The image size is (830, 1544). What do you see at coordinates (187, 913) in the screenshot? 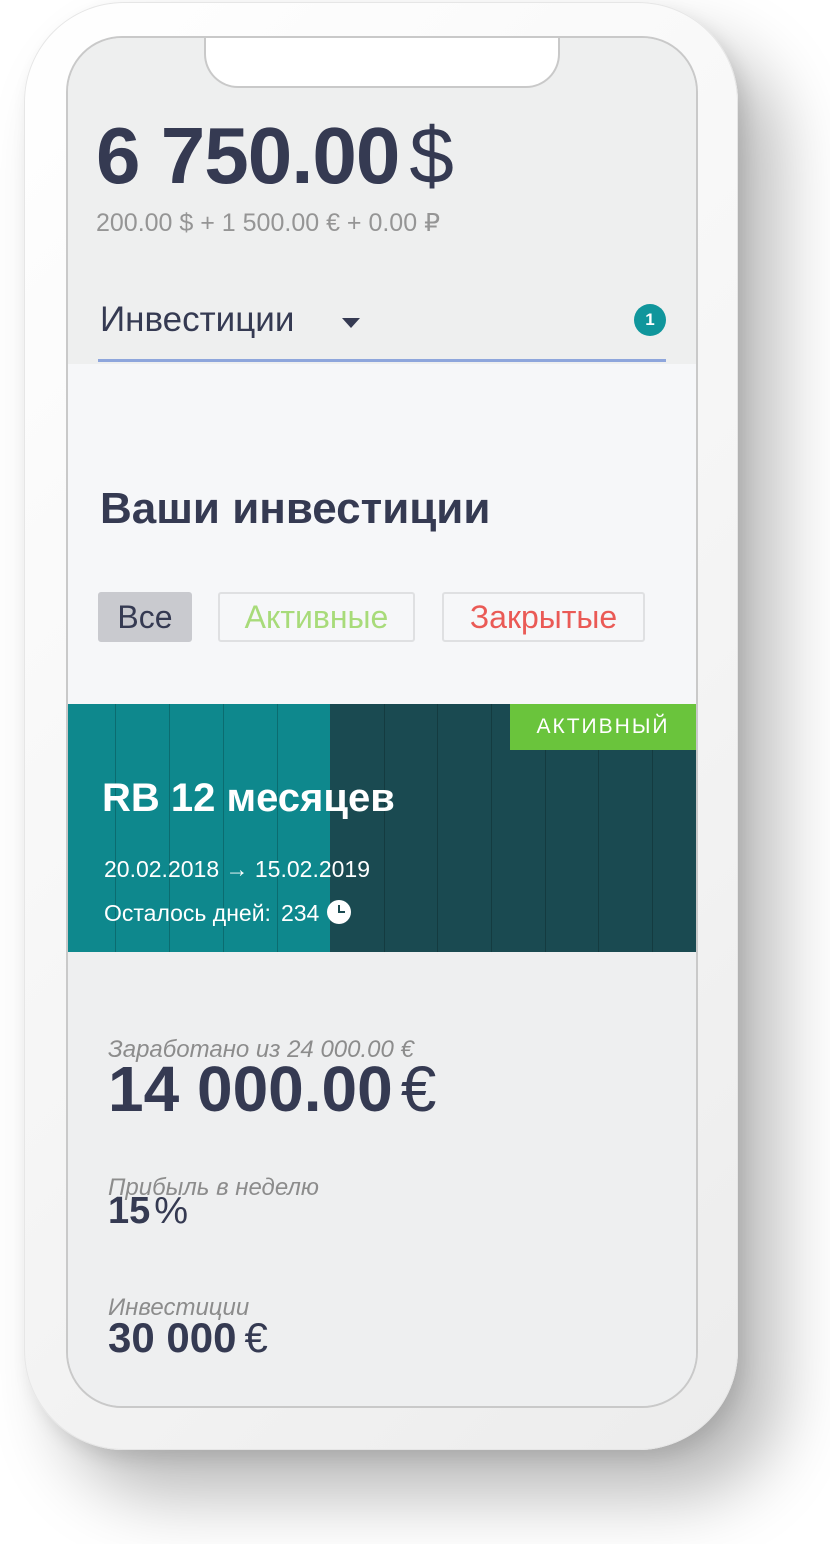
I see `days-left-label: Осталось дней:` at bounding box center [187, 913].